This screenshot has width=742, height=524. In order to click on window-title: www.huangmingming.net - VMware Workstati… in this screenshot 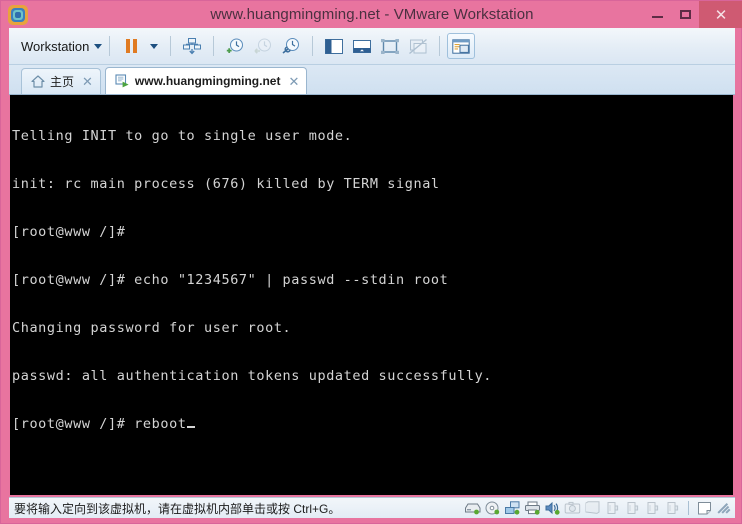, I will do `click(372, 14)`.